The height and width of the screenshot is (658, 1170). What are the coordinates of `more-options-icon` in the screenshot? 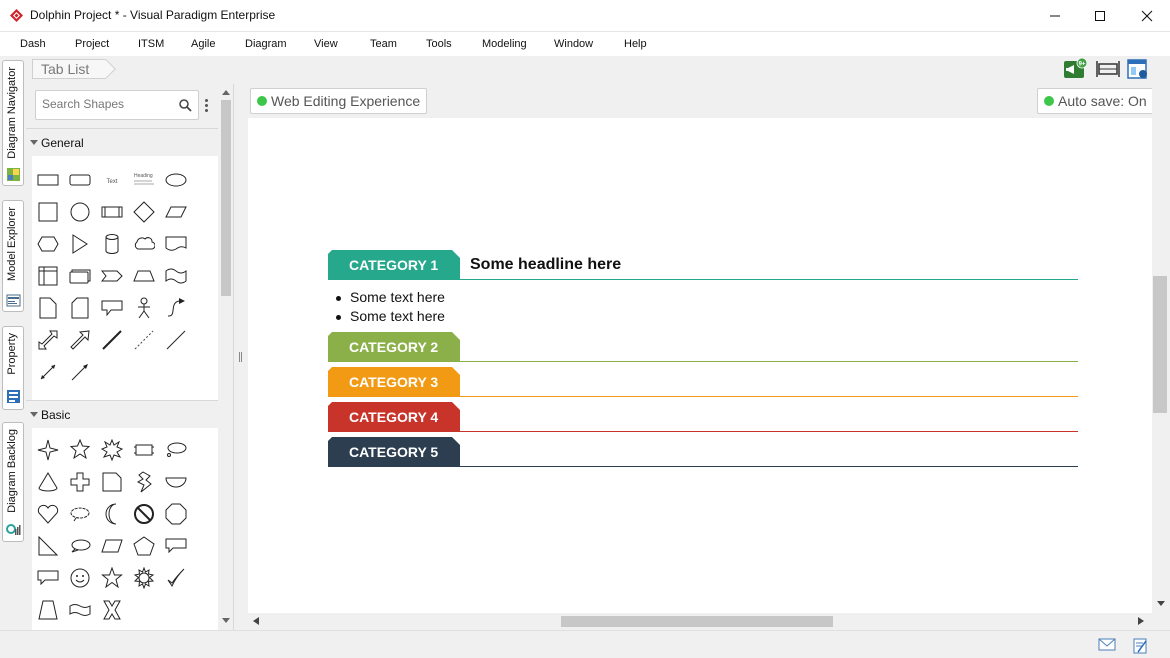 It's located at (207, 106).